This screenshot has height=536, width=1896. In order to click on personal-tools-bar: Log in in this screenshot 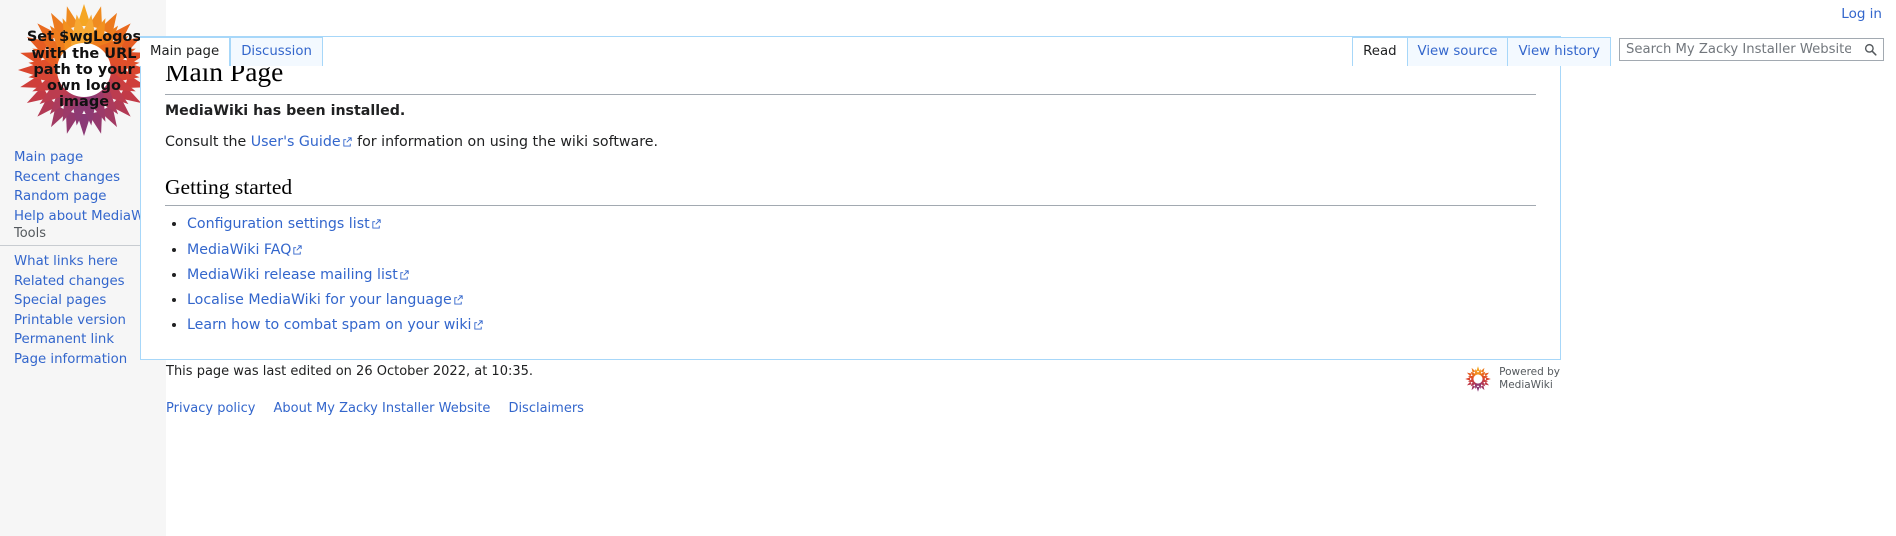, I will do `click(1861, 14)`.